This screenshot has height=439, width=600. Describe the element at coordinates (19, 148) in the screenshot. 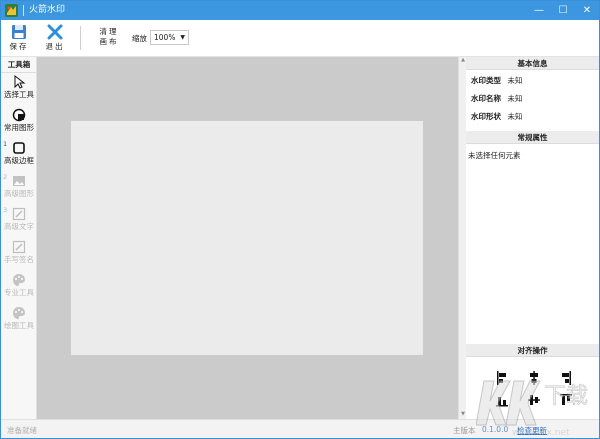

I see `border-icon` at that location.